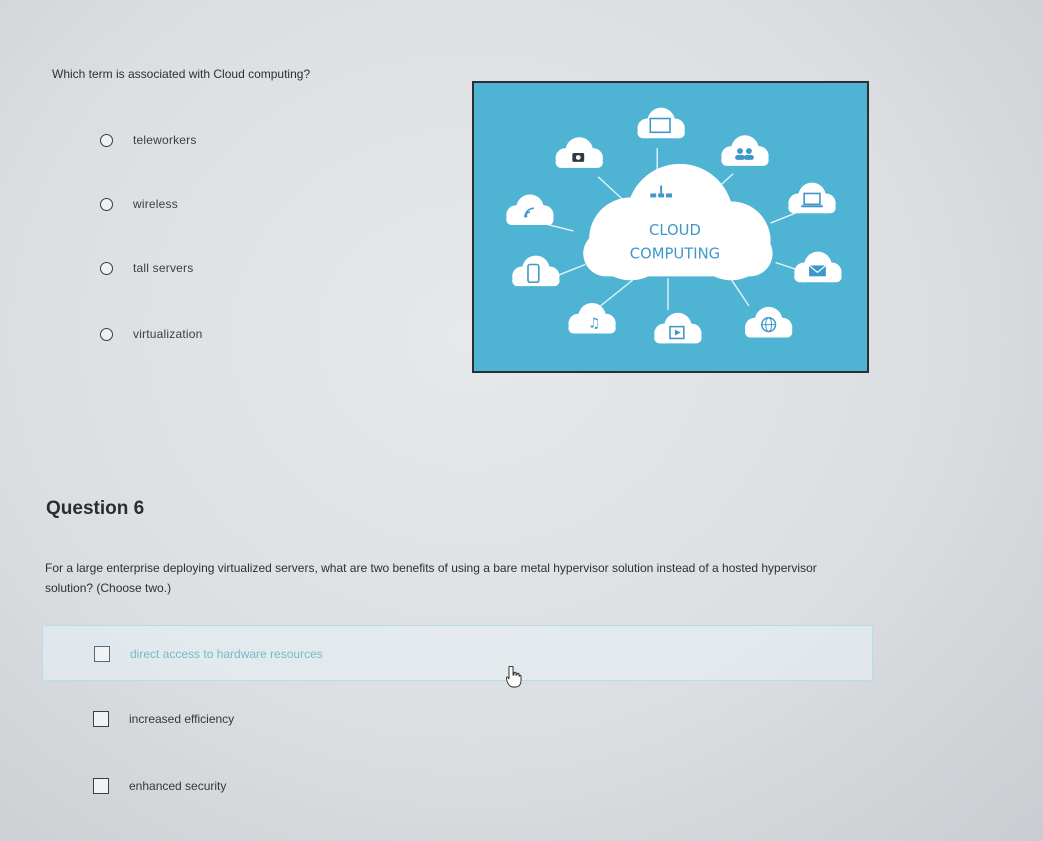 The width and height of the screenshot is (1043, 841). I want to click on radio-option-teleworkers: teleworkers, so click(148, 140).